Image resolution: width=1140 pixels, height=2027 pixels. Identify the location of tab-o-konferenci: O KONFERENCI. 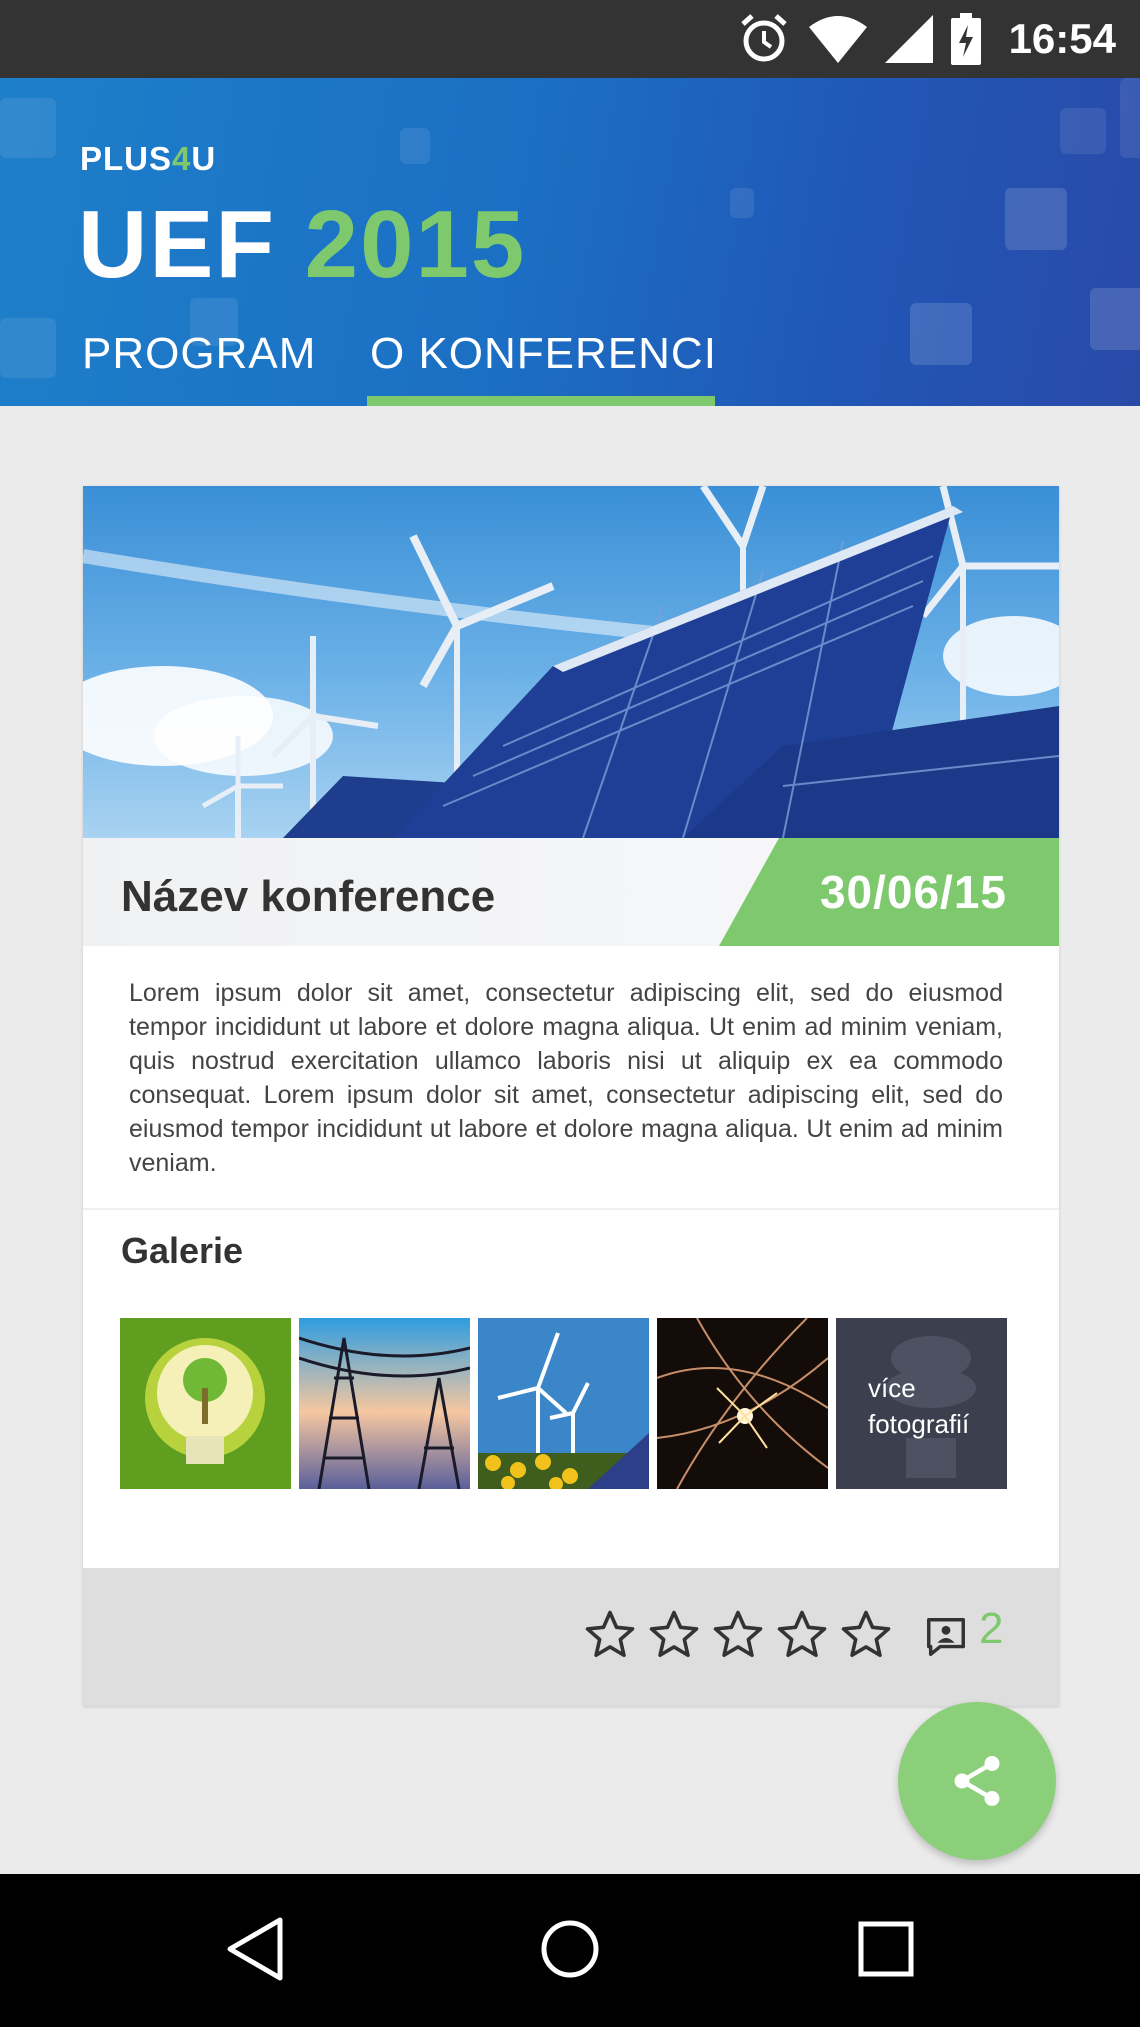
(543, 362).